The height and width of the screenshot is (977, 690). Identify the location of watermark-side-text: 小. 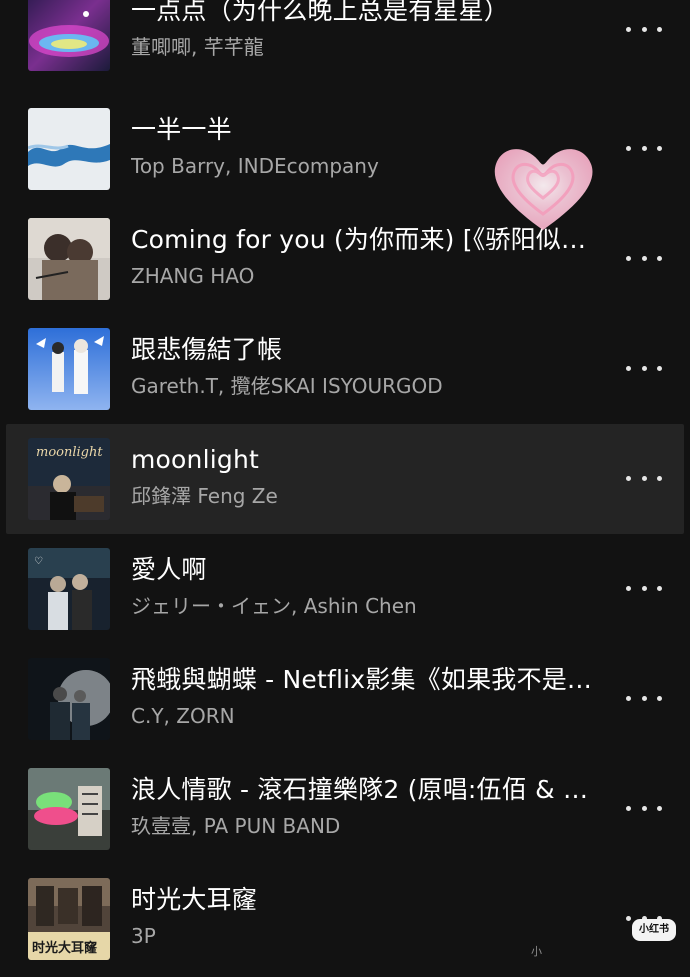
(536, 951).